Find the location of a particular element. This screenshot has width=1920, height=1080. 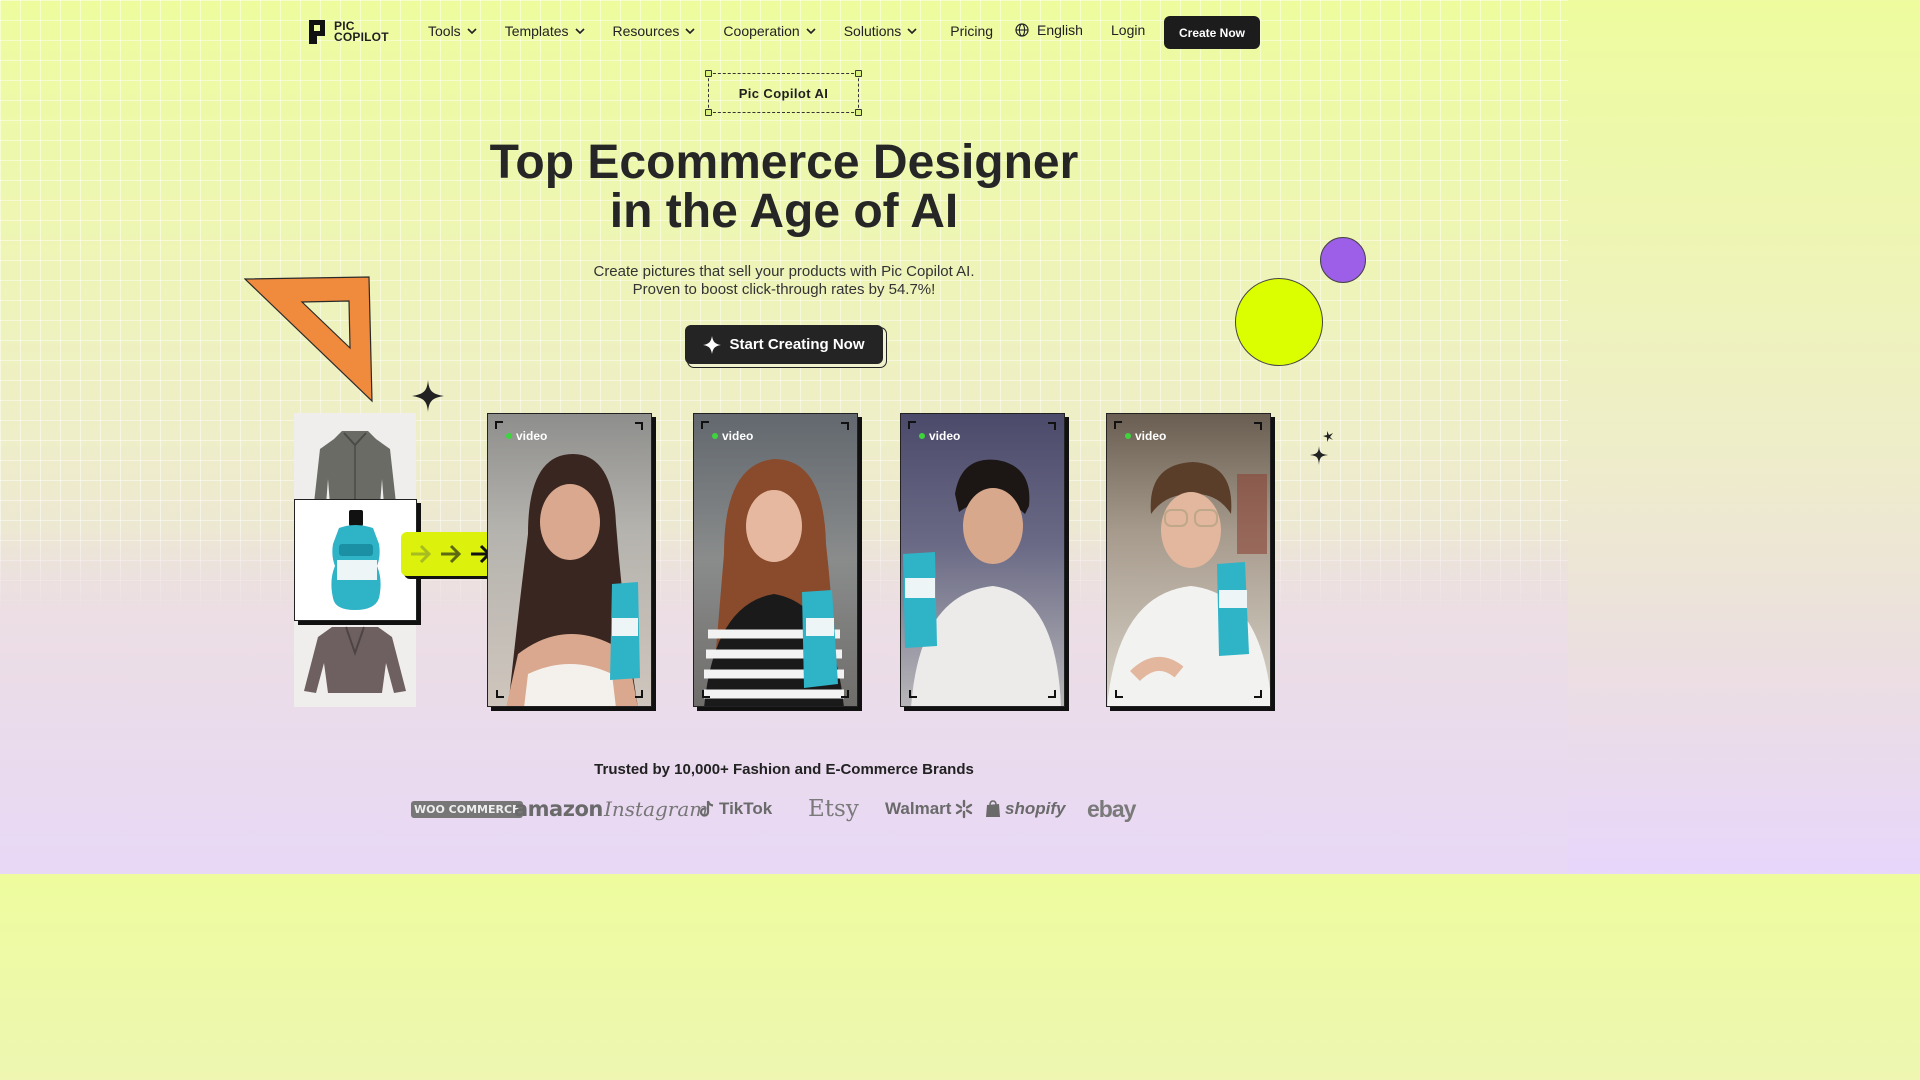

amazon-logo: amazon is located at coordinates (558, 809).